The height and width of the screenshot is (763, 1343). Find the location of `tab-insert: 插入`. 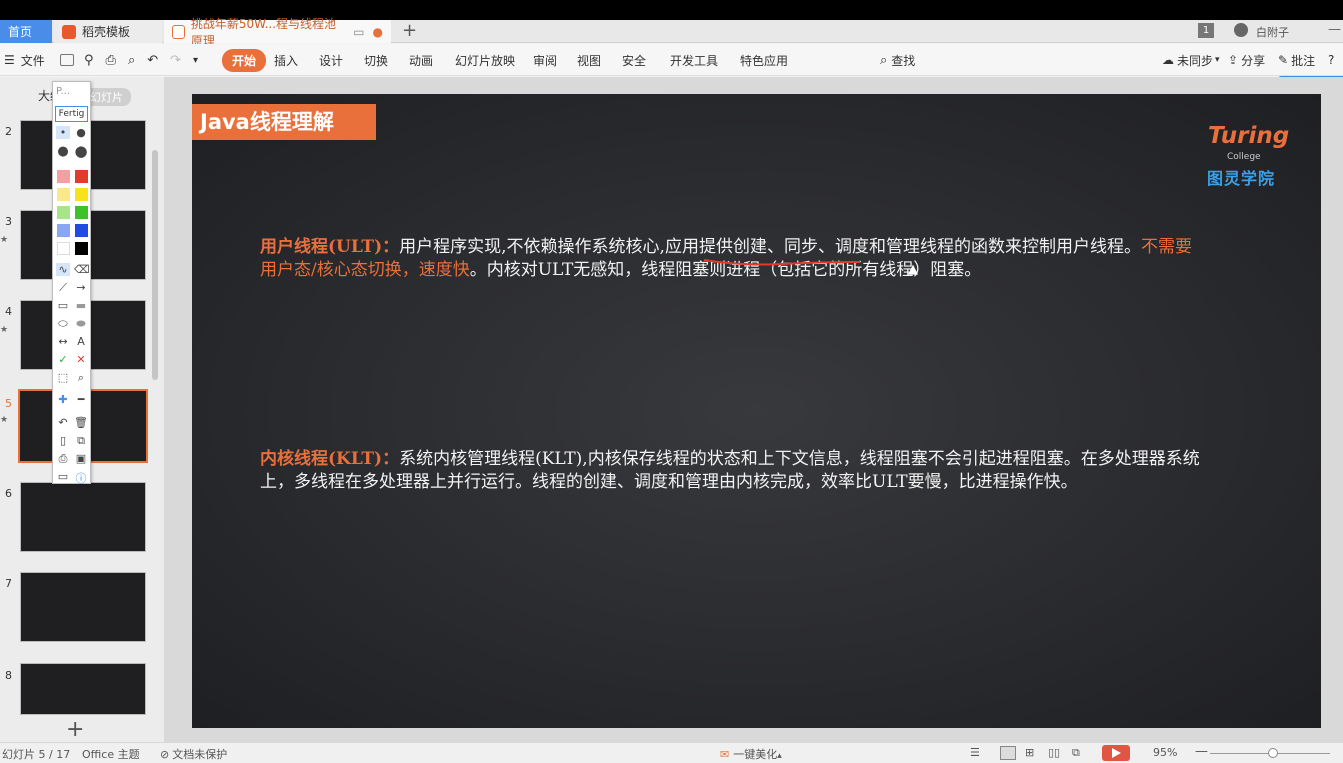

tab-insert: 插入 is located at coordinates (286, 60).